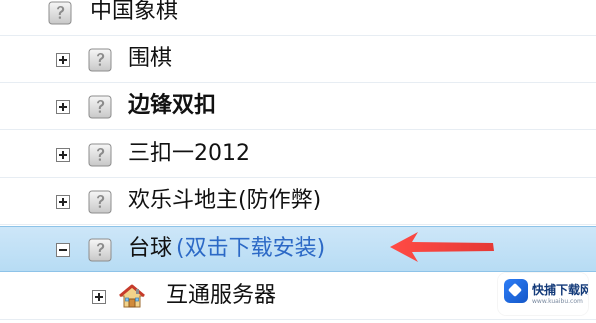  What do you see at coordinates (150, 58) in the screenshot?
I see `tree-item-label: 围棋` at bounding box center [150, 58].